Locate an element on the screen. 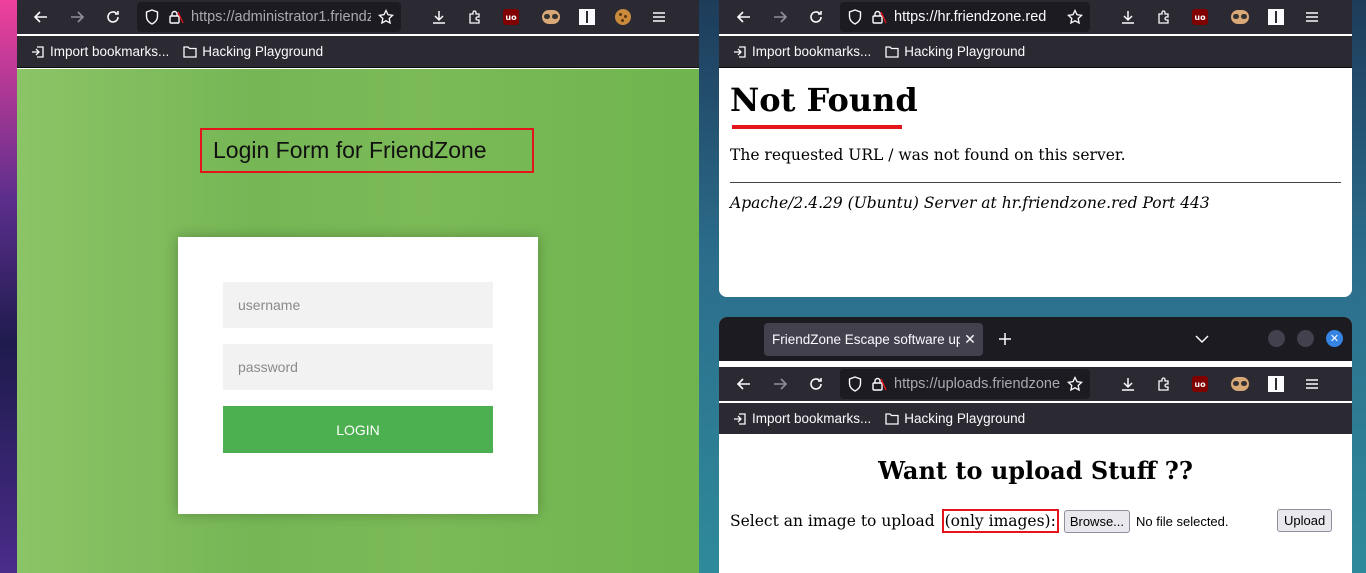  url-bar: https://uploads.friendzone.red is located at coordinates (965, 384).